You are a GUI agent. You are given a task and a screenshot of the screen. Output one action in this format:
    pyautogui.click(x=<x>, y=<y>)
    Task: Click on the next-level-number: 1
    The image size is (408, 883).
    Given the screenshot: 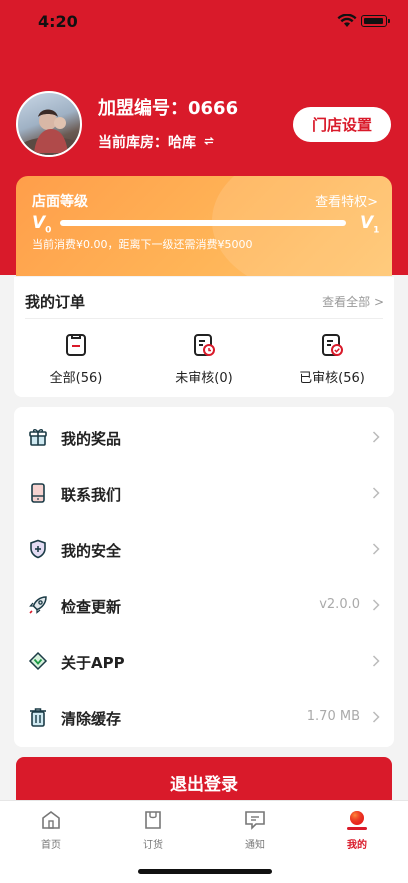 What is the action you would take?
    pyautogui.click(x=376, y=230)
    